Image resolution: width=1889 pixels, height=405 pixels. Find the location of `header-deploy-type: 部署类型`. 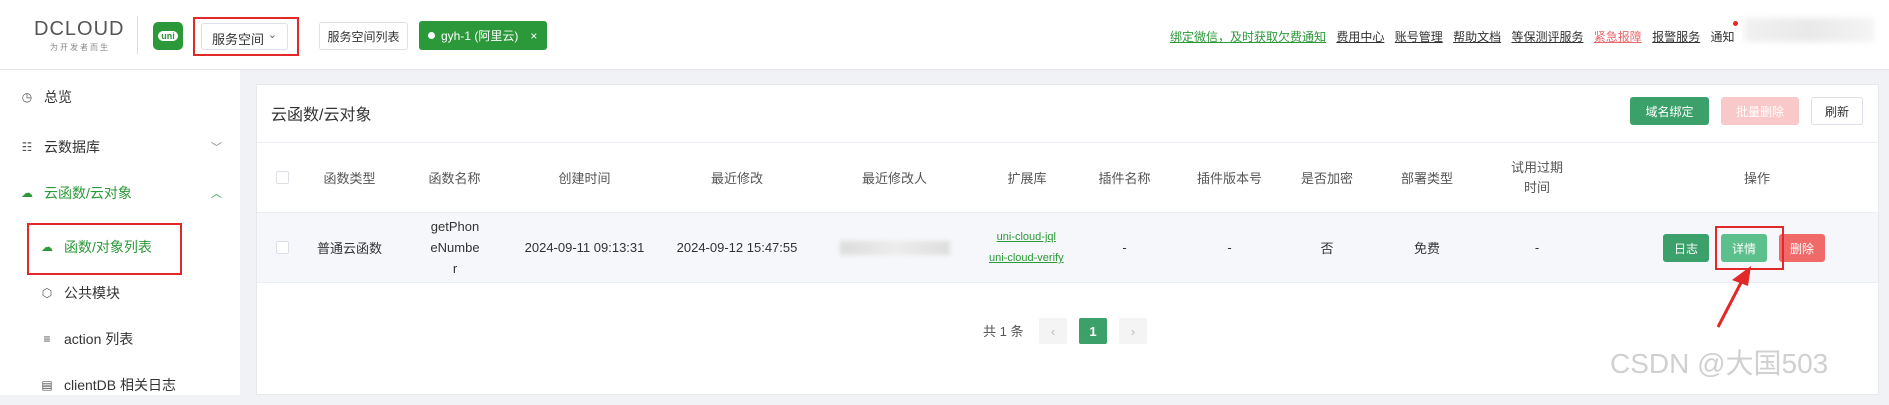

header-deploy-type: 部署类型 is located at coordinates (1426, 178).